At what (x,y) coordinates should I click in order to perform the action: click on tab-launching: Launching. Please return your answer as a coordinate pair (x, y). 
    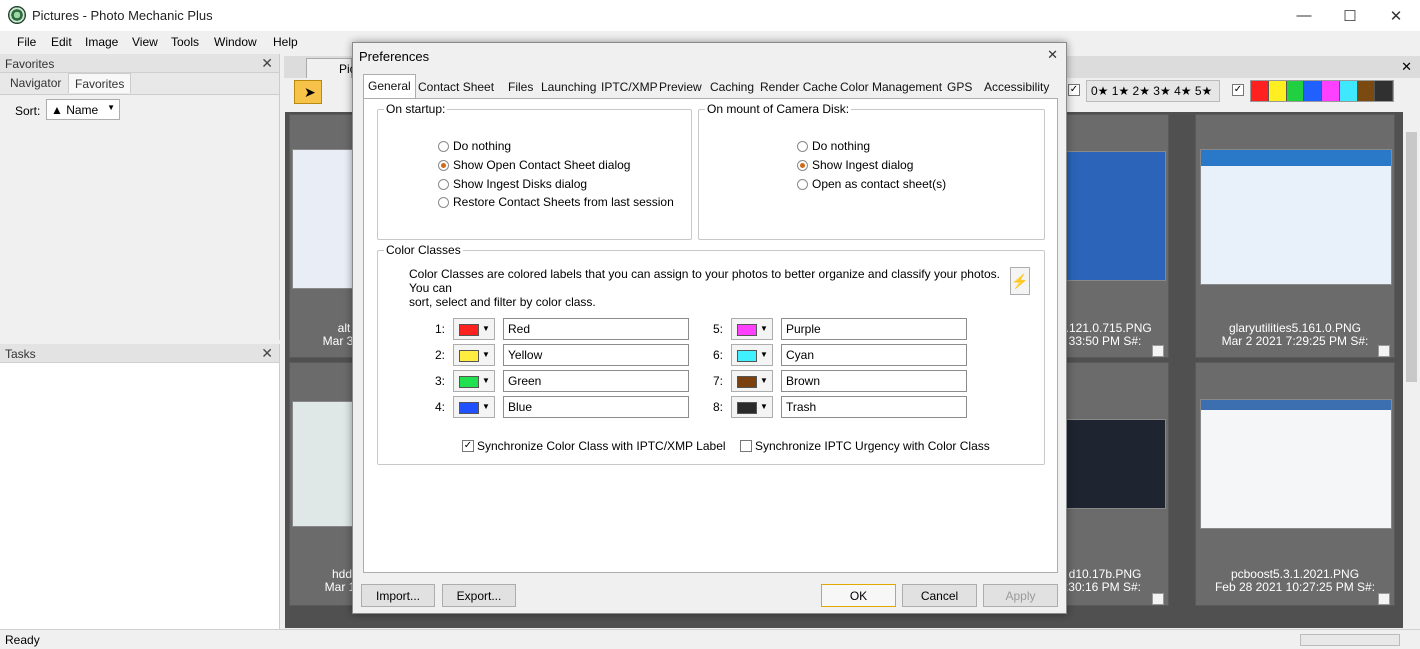
    Looking at the image, I should click on (568, 87).